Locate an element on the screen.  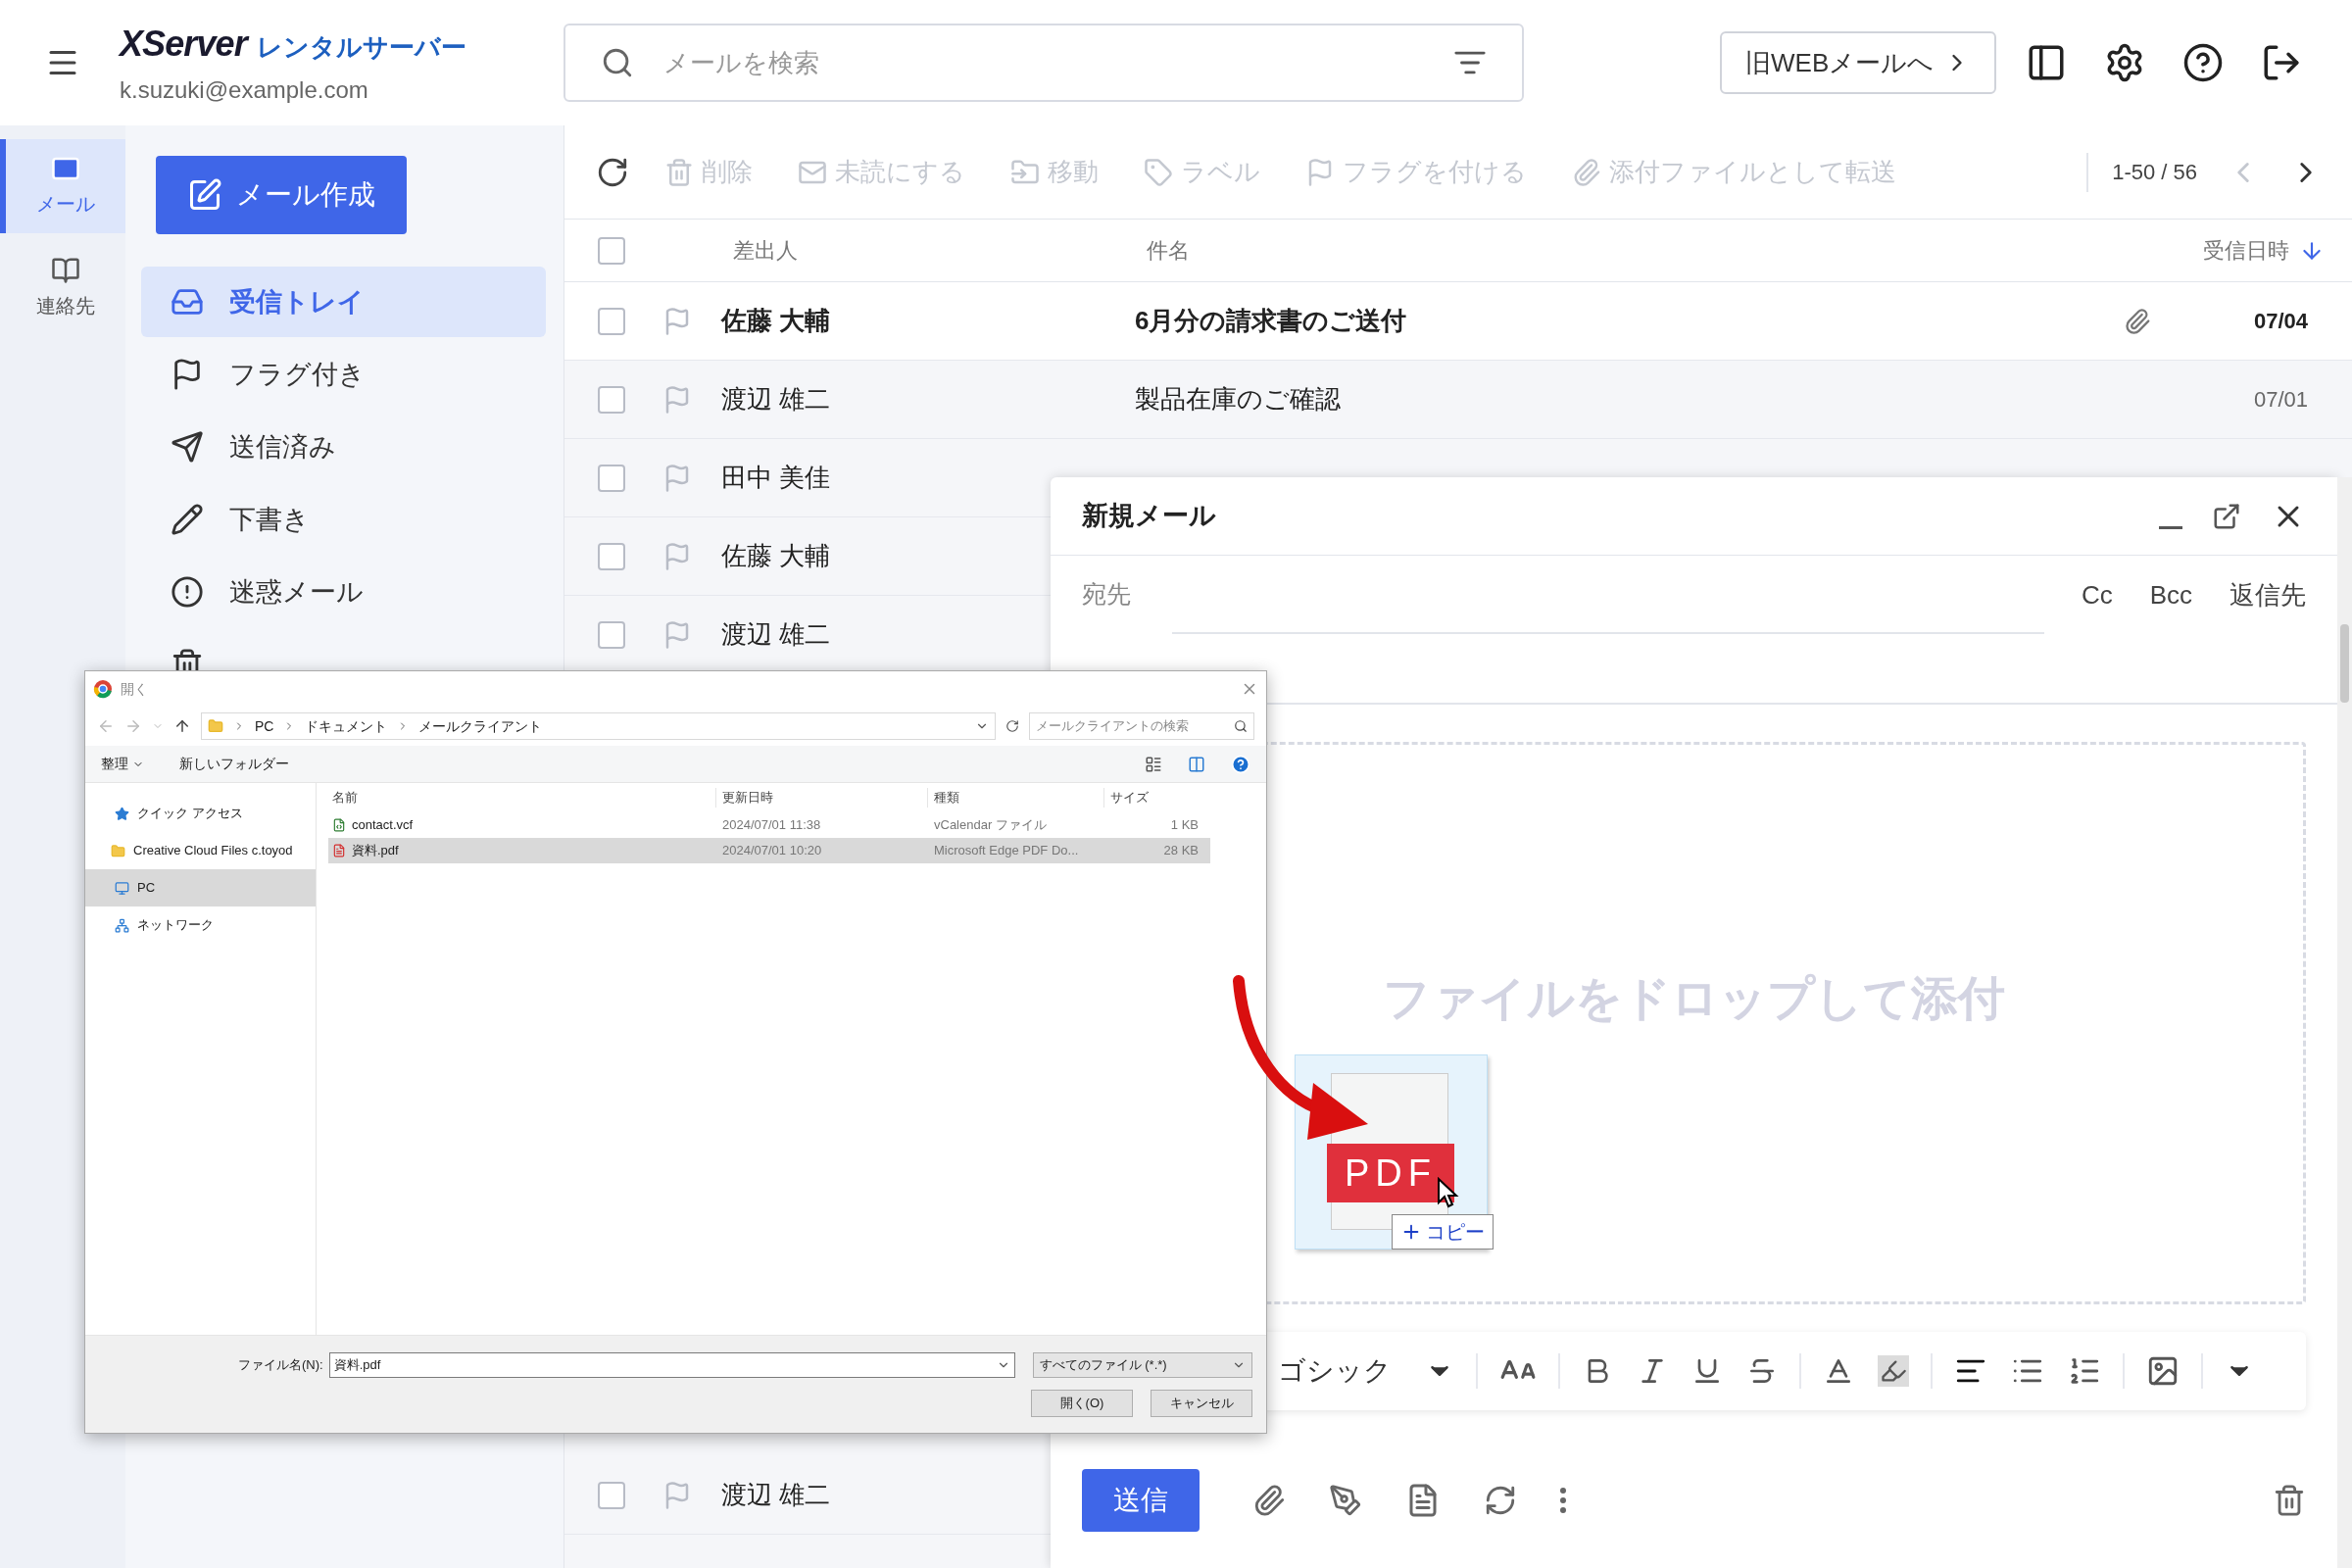
address-bar: PC ドキュメント メールクライアント is located at coordinates (598, 726).